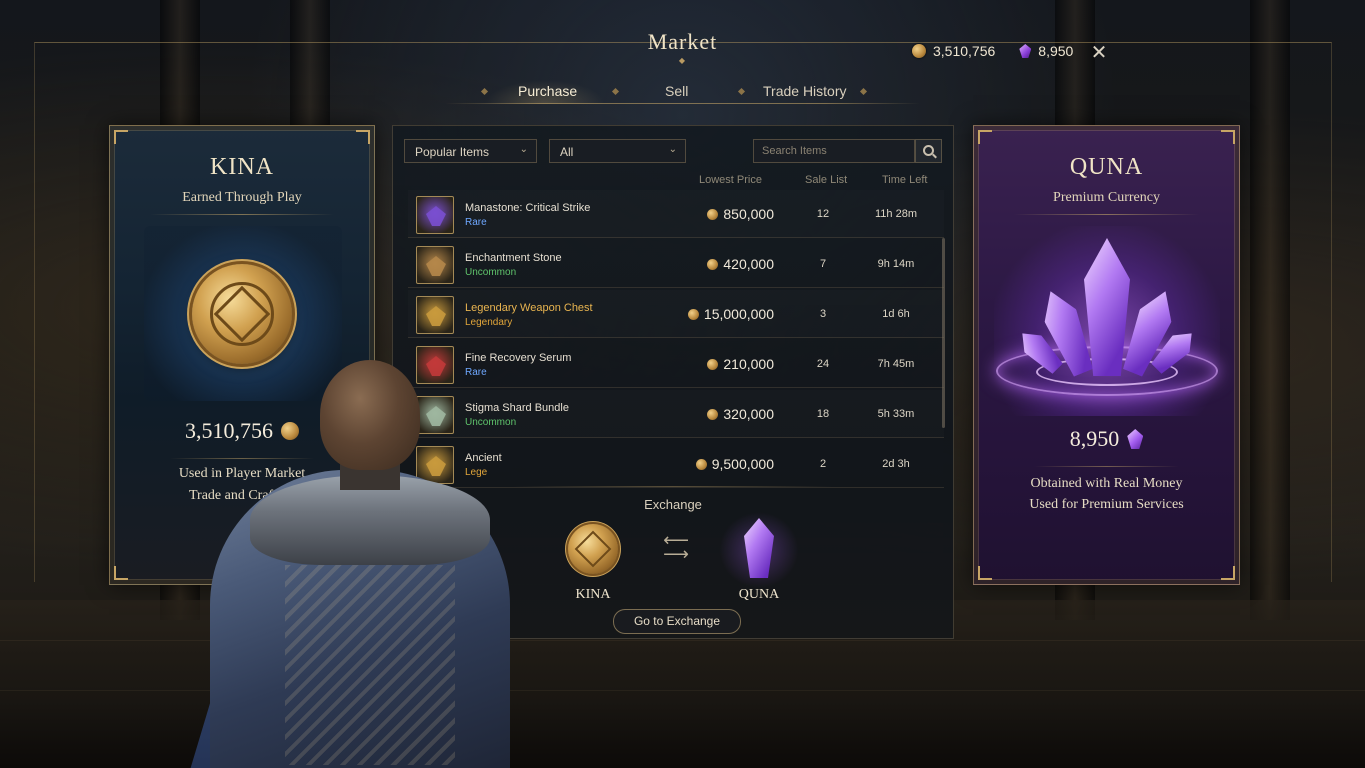 This screenshot has width=1365, height=768. I want to click on tab-purchase: Purchase, so click(547, 91).